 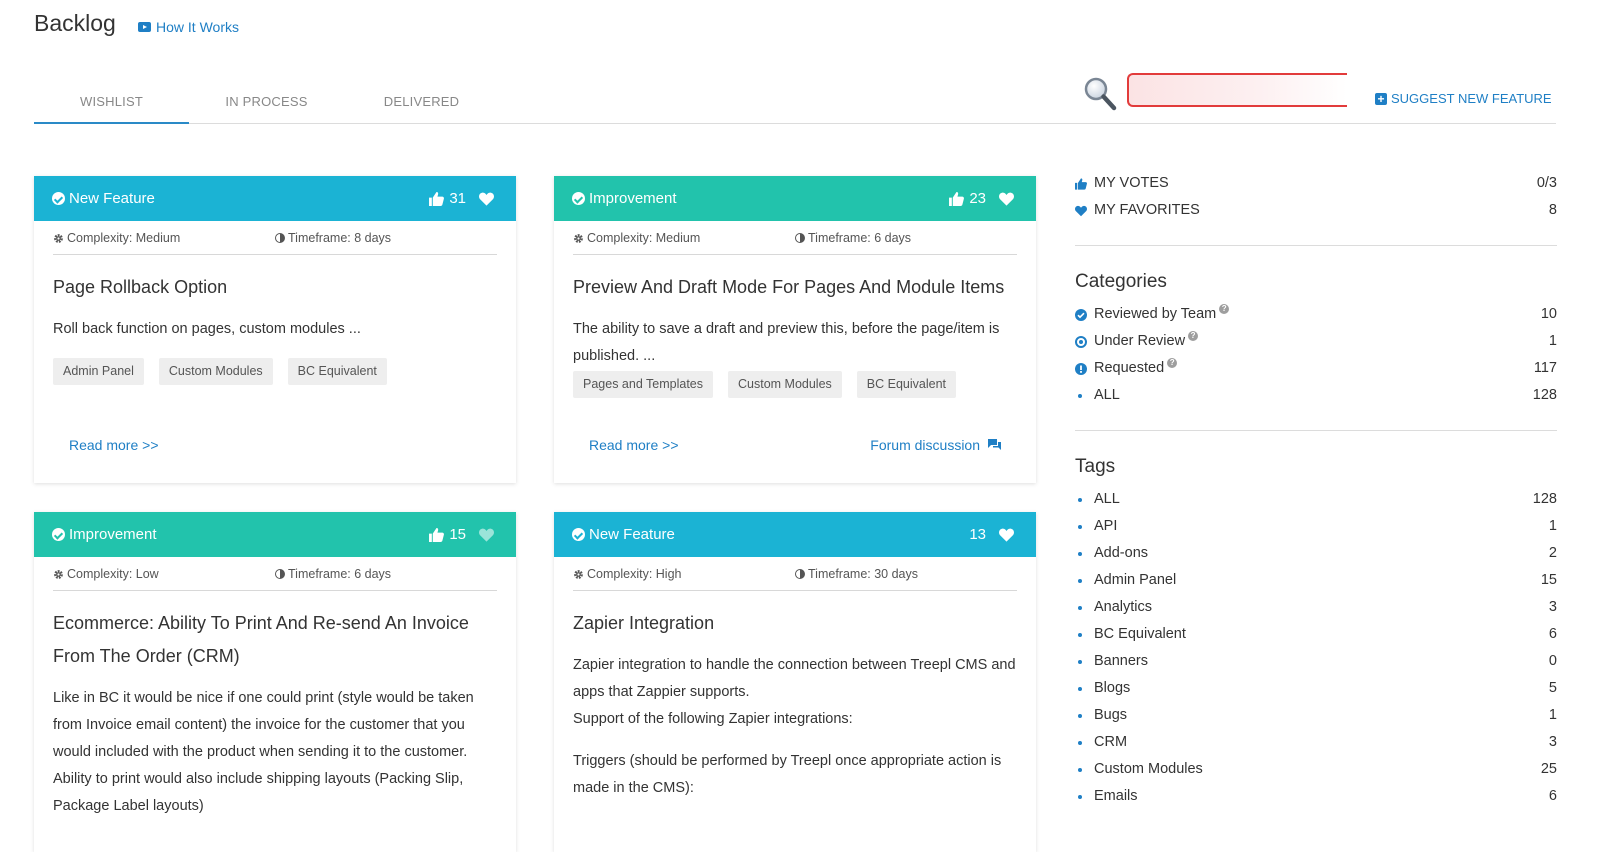 I want to click on tag-count: 5, so click(x=1552, y=688).